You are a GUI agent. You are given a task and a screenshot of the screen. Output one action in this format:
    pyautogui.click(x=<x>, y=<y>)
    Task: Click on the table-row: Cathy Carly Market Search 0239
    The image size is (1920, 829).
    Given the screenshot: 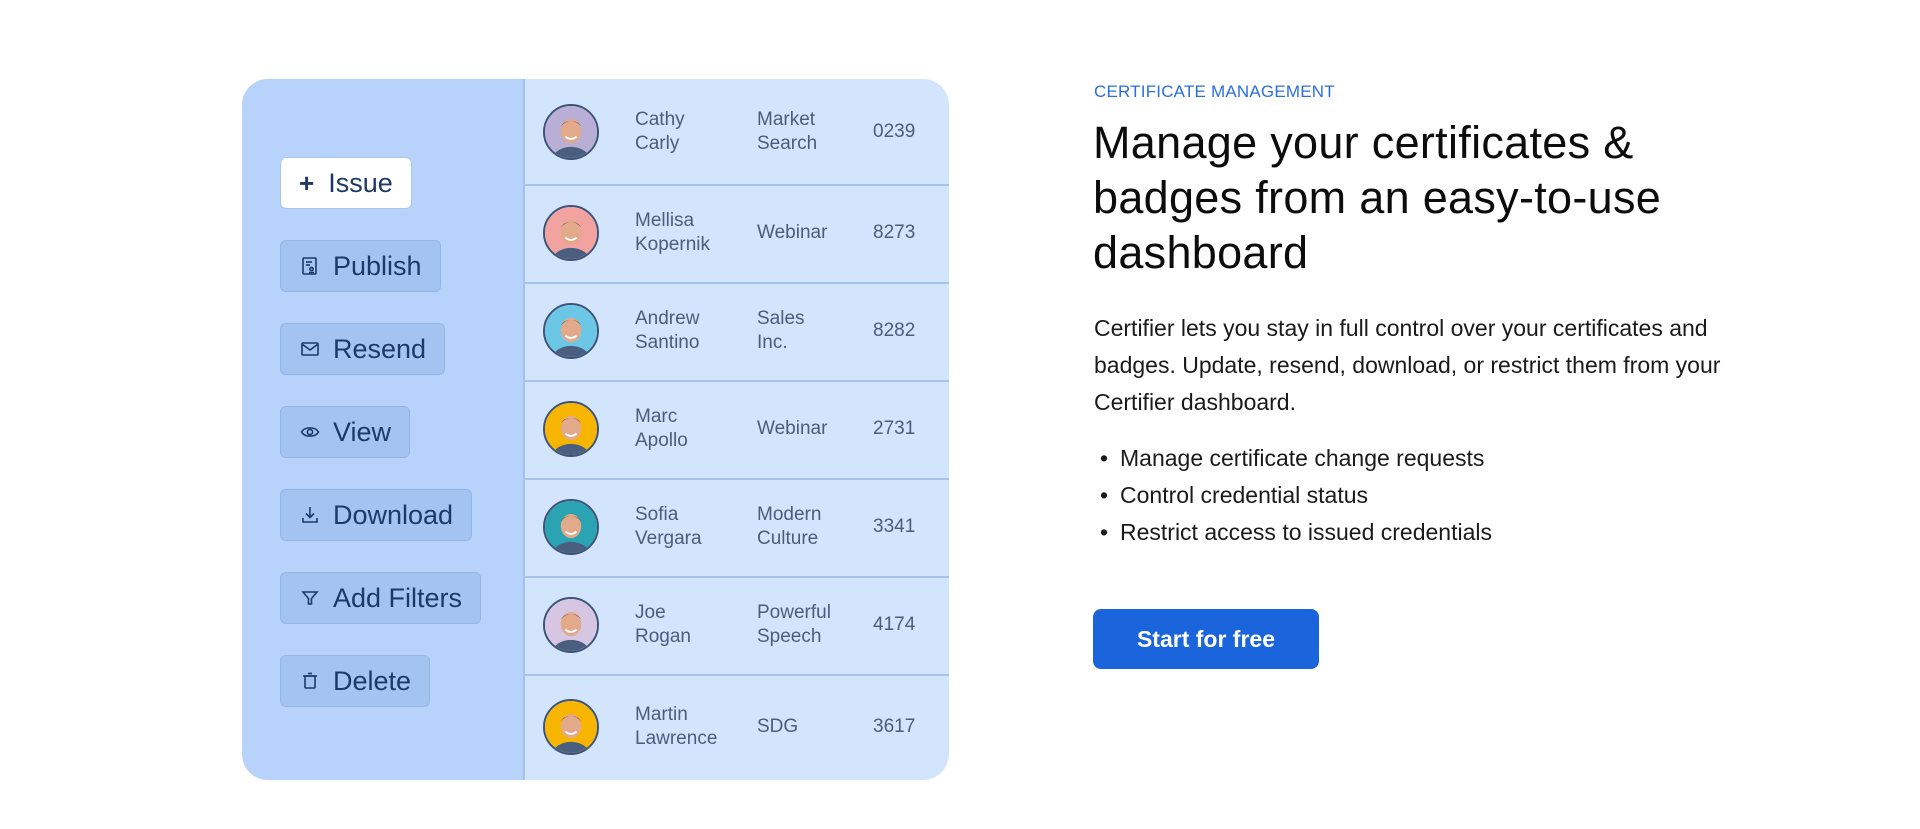 What is the action you would take?
    pyautogui.click(x=737, y=132)
    